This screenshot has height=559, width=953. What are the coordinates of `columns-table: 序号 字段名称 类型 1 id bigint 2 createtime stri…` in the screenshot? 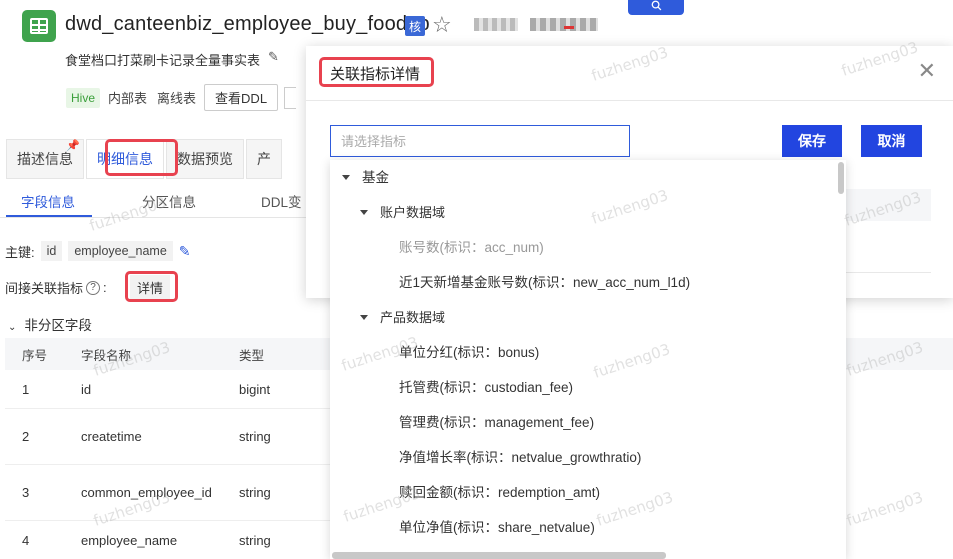 It's located at (170, 448).